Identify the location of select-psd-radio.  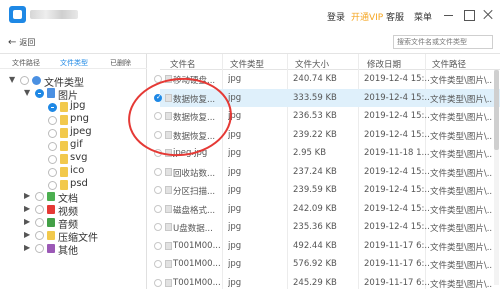
(52, 185).